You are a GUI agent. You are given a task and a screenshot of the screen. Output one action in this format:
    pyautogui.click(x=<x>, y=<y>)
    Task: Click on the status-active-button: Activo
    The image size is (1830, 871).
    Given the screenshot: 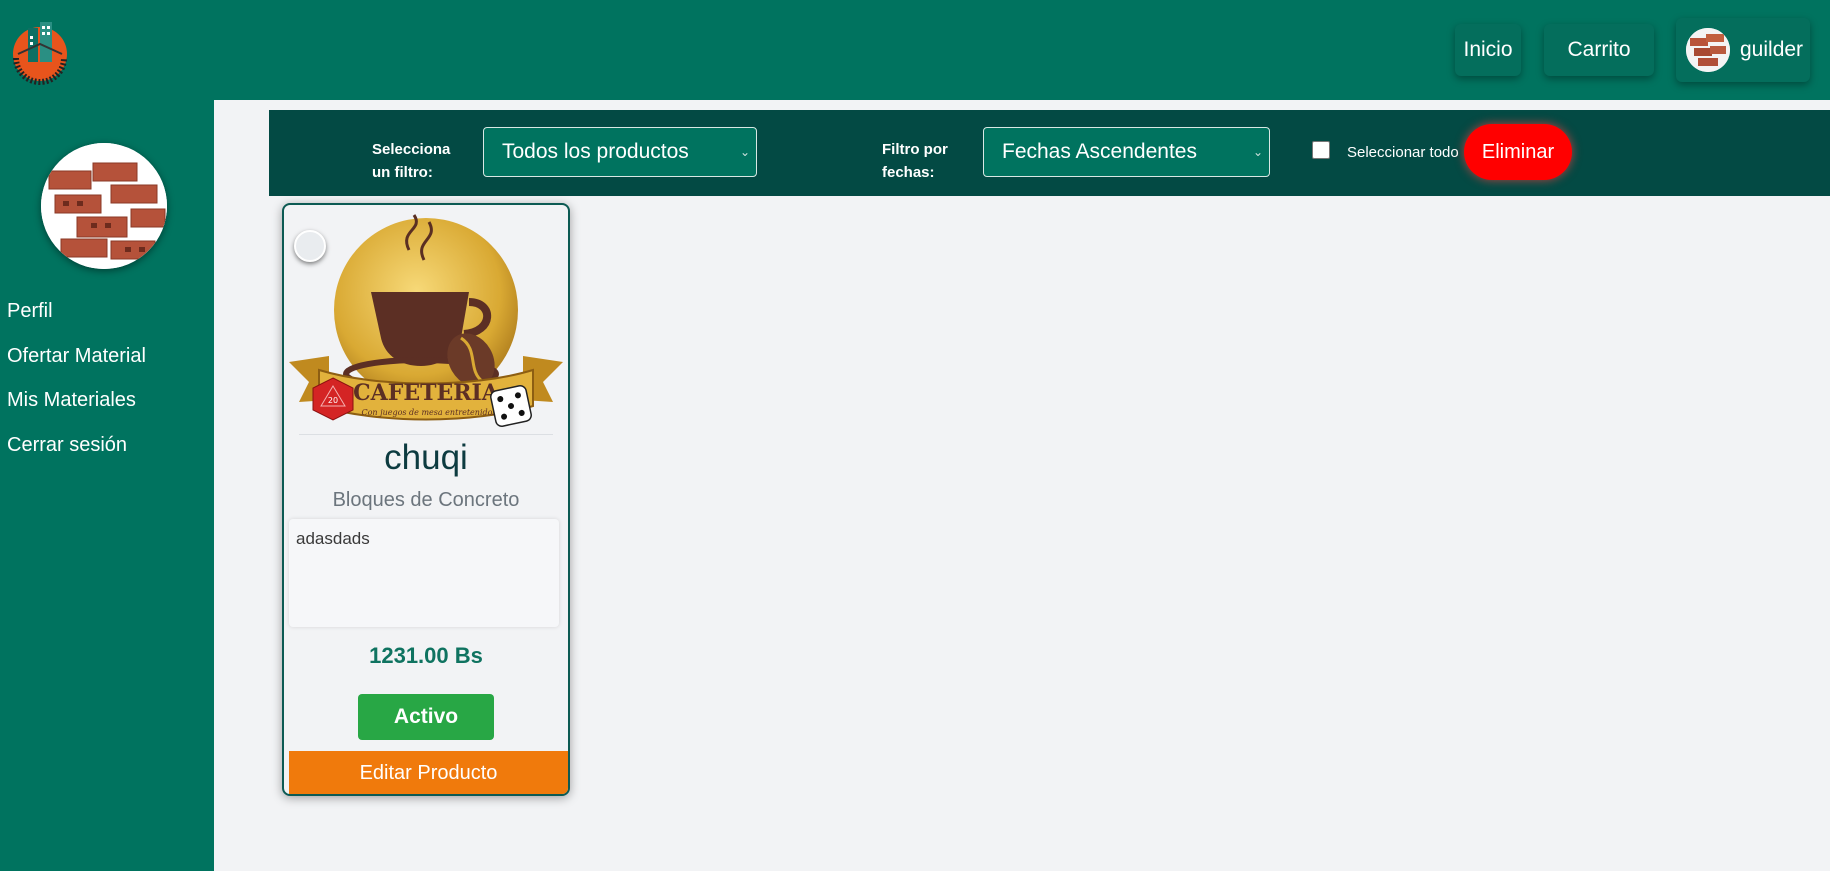 What is the action you would take?
    pyautogui.click(x=426, y=717)
    